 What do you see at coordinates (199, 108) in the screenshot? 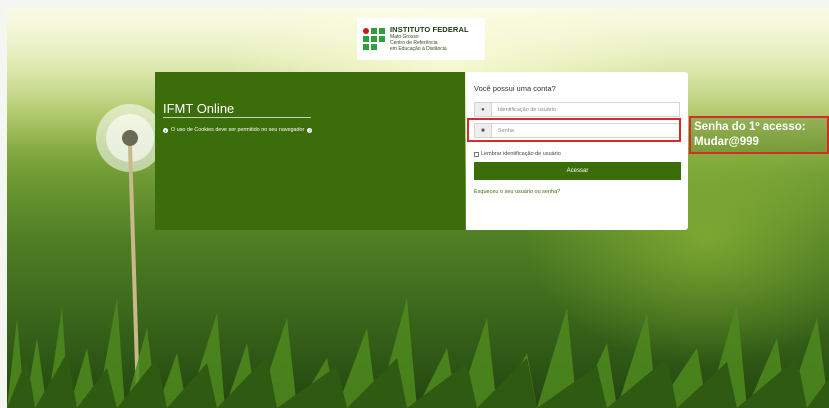
I see `site-title: IFMT Online` at bounding box center [199, 108].